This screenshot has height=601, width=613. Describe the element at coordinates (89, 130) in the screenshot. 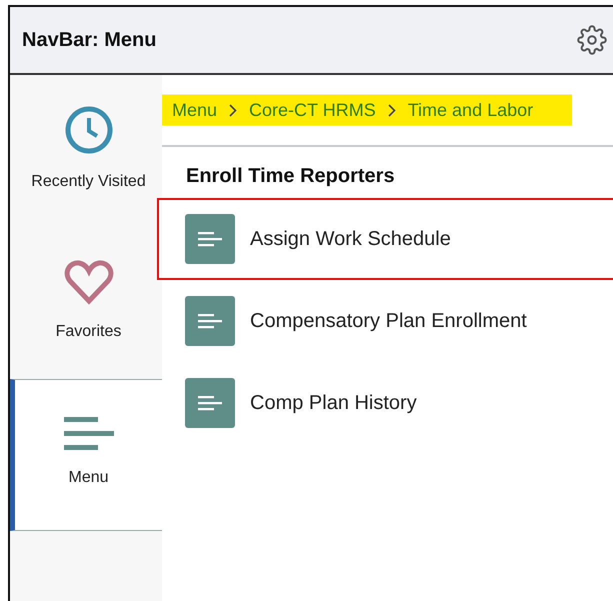

I see `clock-icon` at that location.